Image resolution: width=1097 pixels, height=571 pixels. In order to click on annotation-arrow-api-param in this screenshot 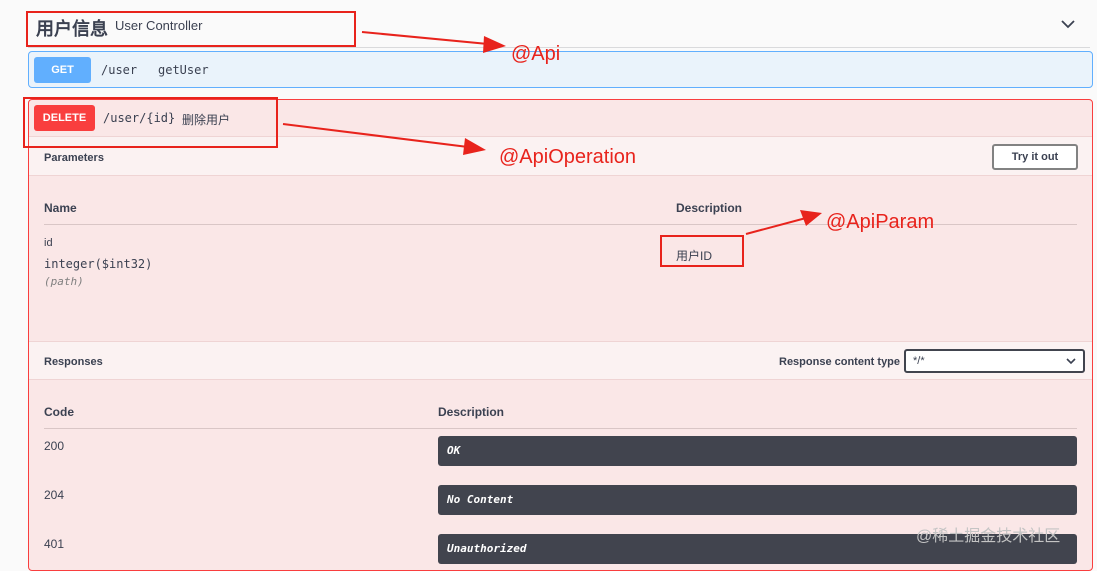, I will do `click(776, 226)`.